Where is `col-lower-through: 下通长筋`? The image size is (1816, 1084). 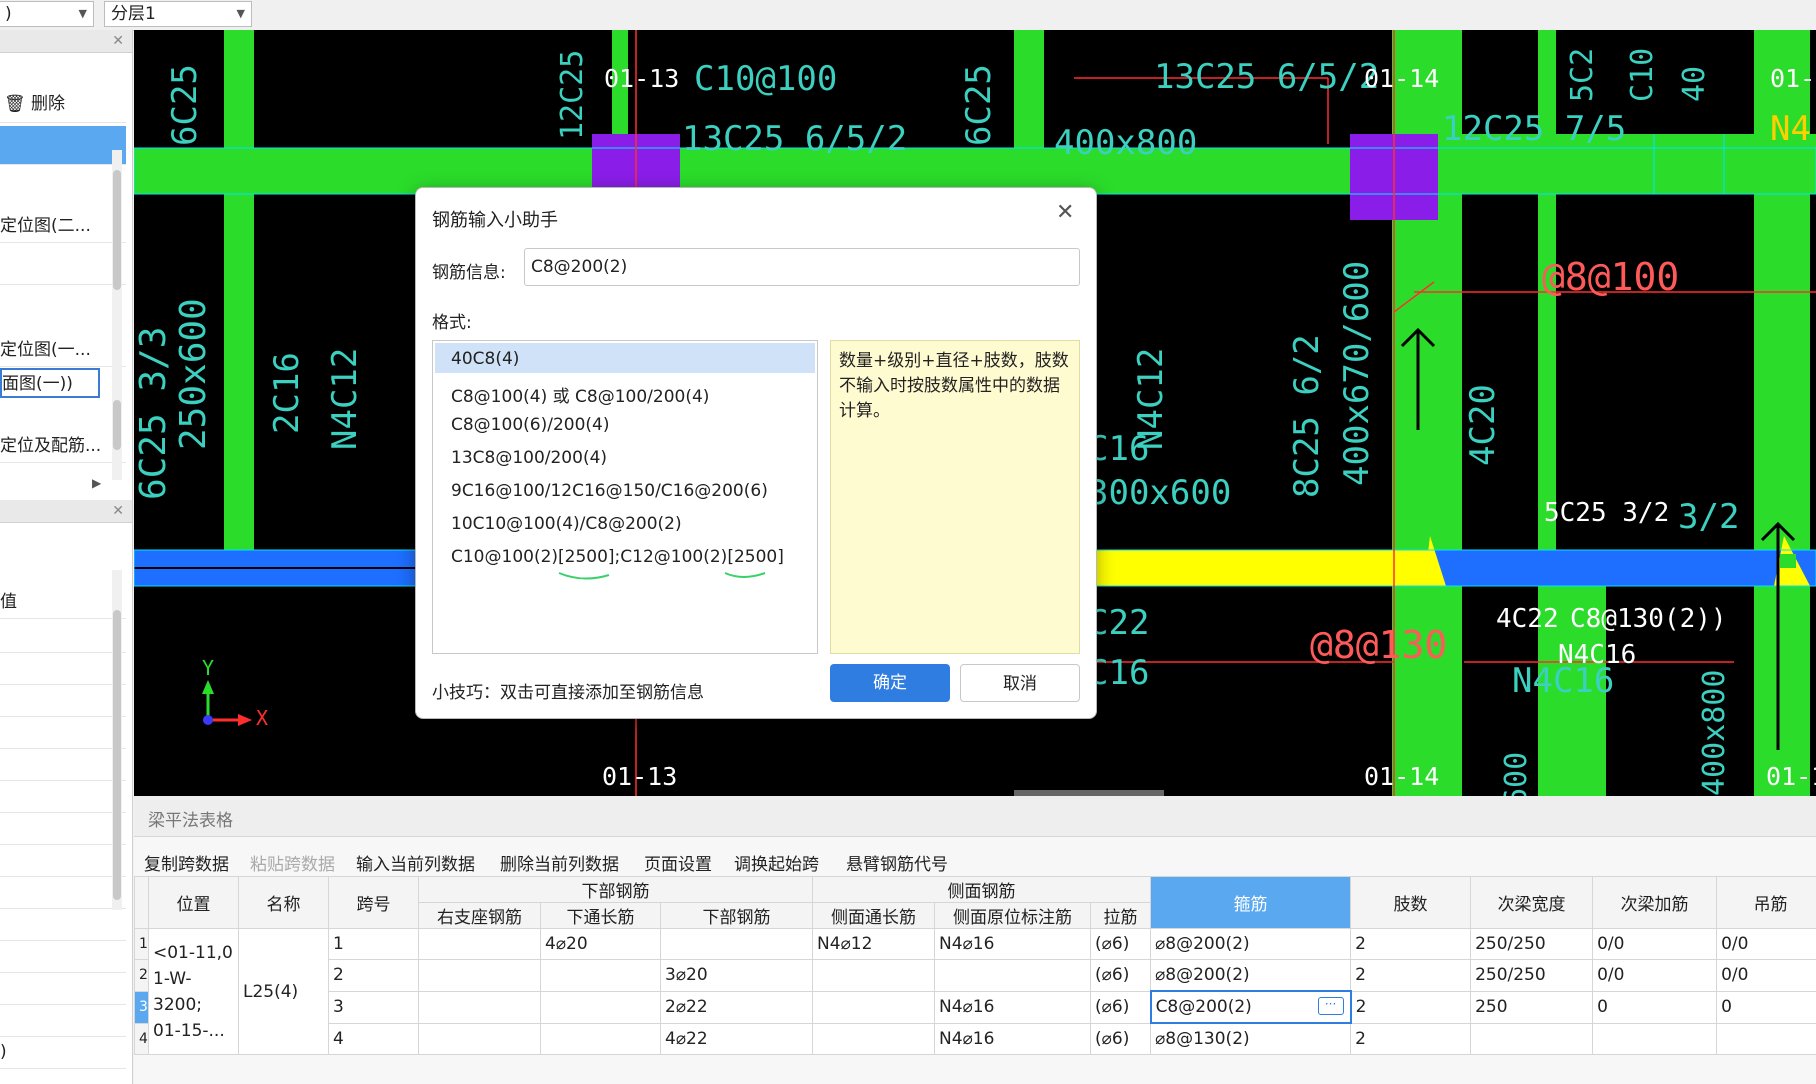
col-lower-through: 下通长筋 is located at coordinates (600, 915).